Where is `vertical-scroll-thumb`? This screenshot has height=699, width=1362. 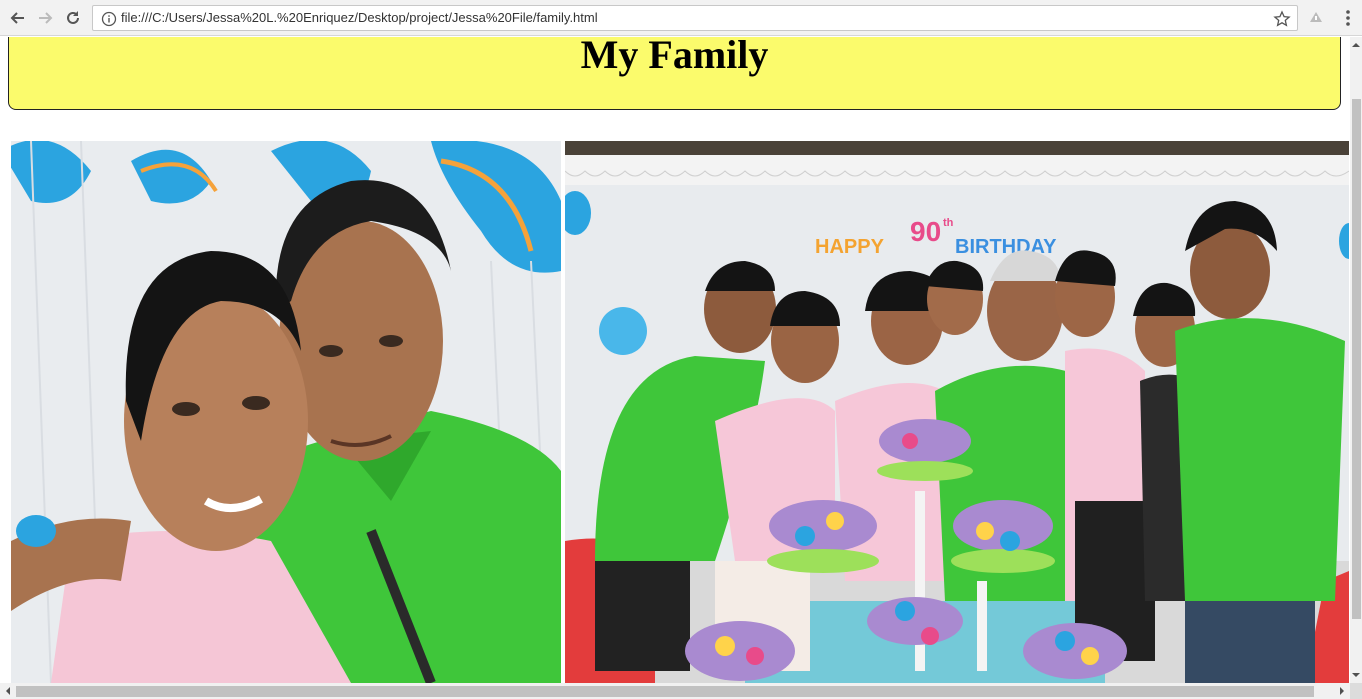 vertical-scroll-thumb is located at coordinates (1356, 359).